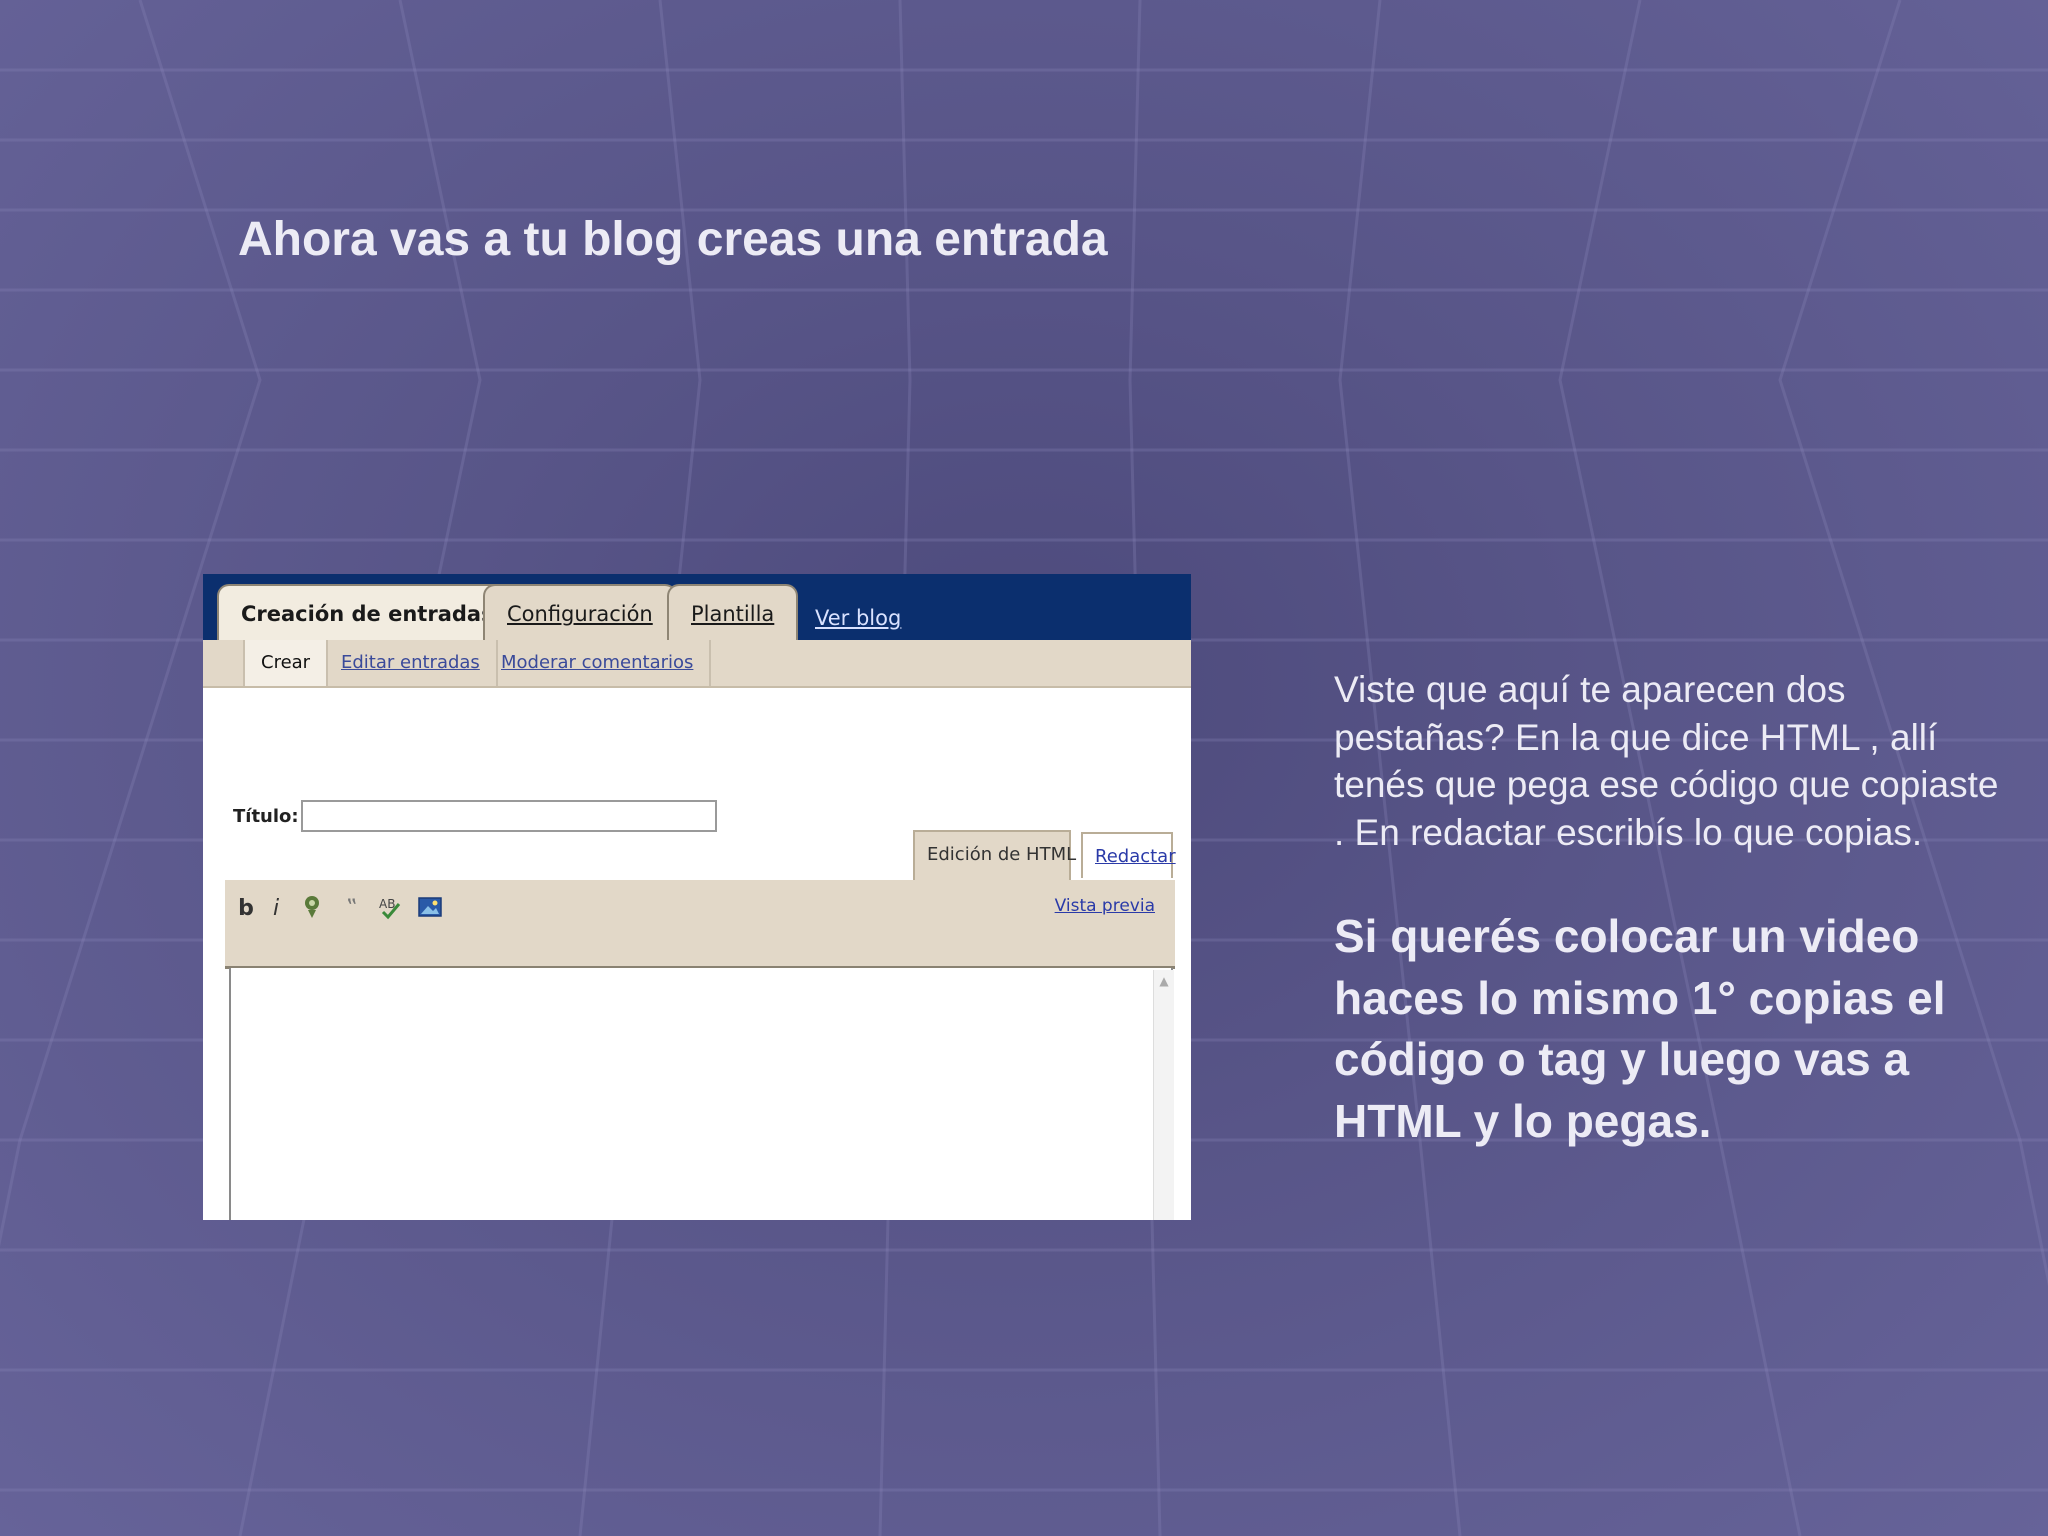  I want to click on subtab-crear: Crear, so click(286, 663).